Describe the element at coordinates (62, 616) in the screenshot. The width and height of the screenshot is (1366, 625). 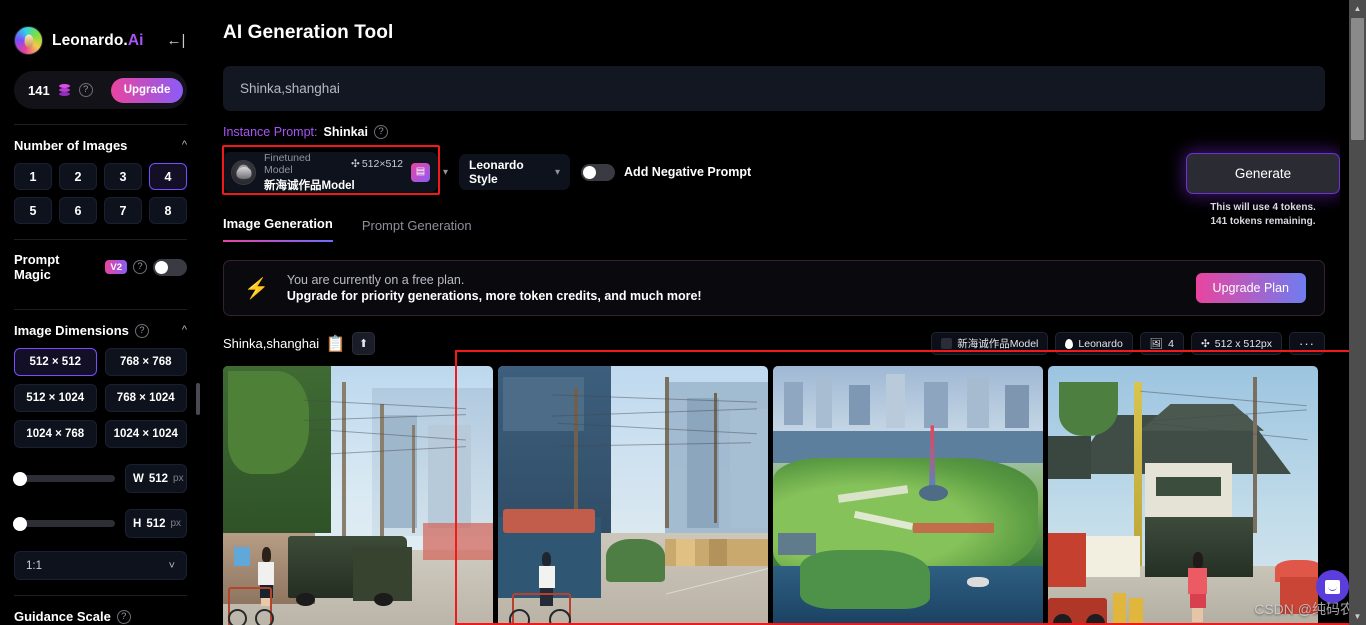
I see `guidance-scale-title: Guidance Scale` at that location.